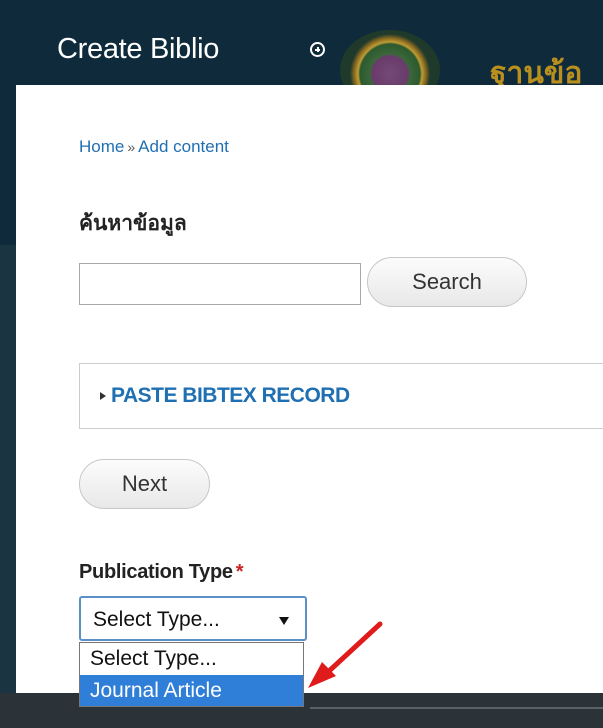  Describe the element at coordinates (447, 282) in the screenshot. I see `search-button: Search` at that location.